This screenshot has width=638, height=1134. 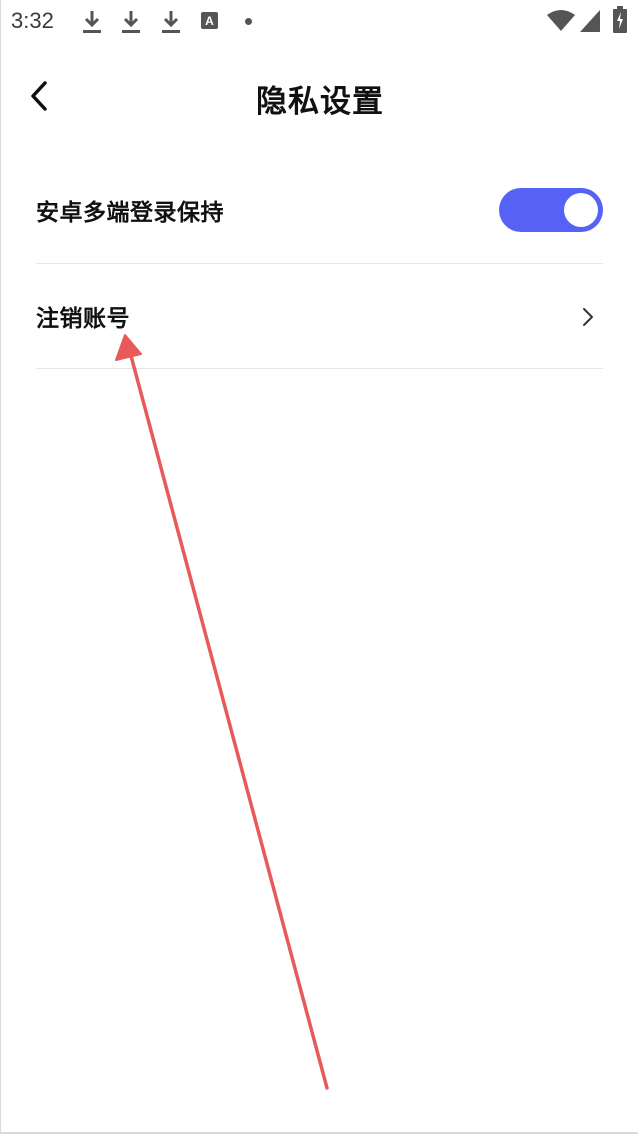 I want to click on multi-login-toggle, so click(x=551, y=210).